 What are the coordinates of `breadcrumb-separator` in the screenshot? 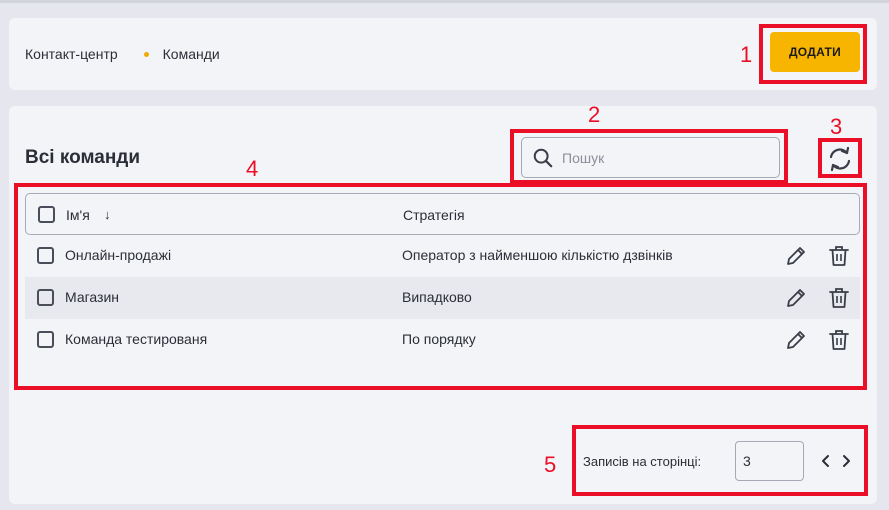 It's located at (146, 54).